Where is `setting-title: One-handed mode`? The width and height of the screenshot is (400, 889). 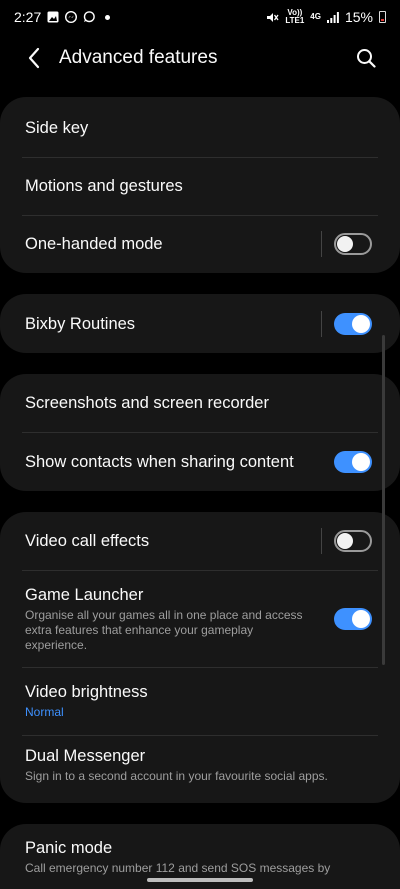
setting-title: One-handed mode is located at coordinates (94, 244).